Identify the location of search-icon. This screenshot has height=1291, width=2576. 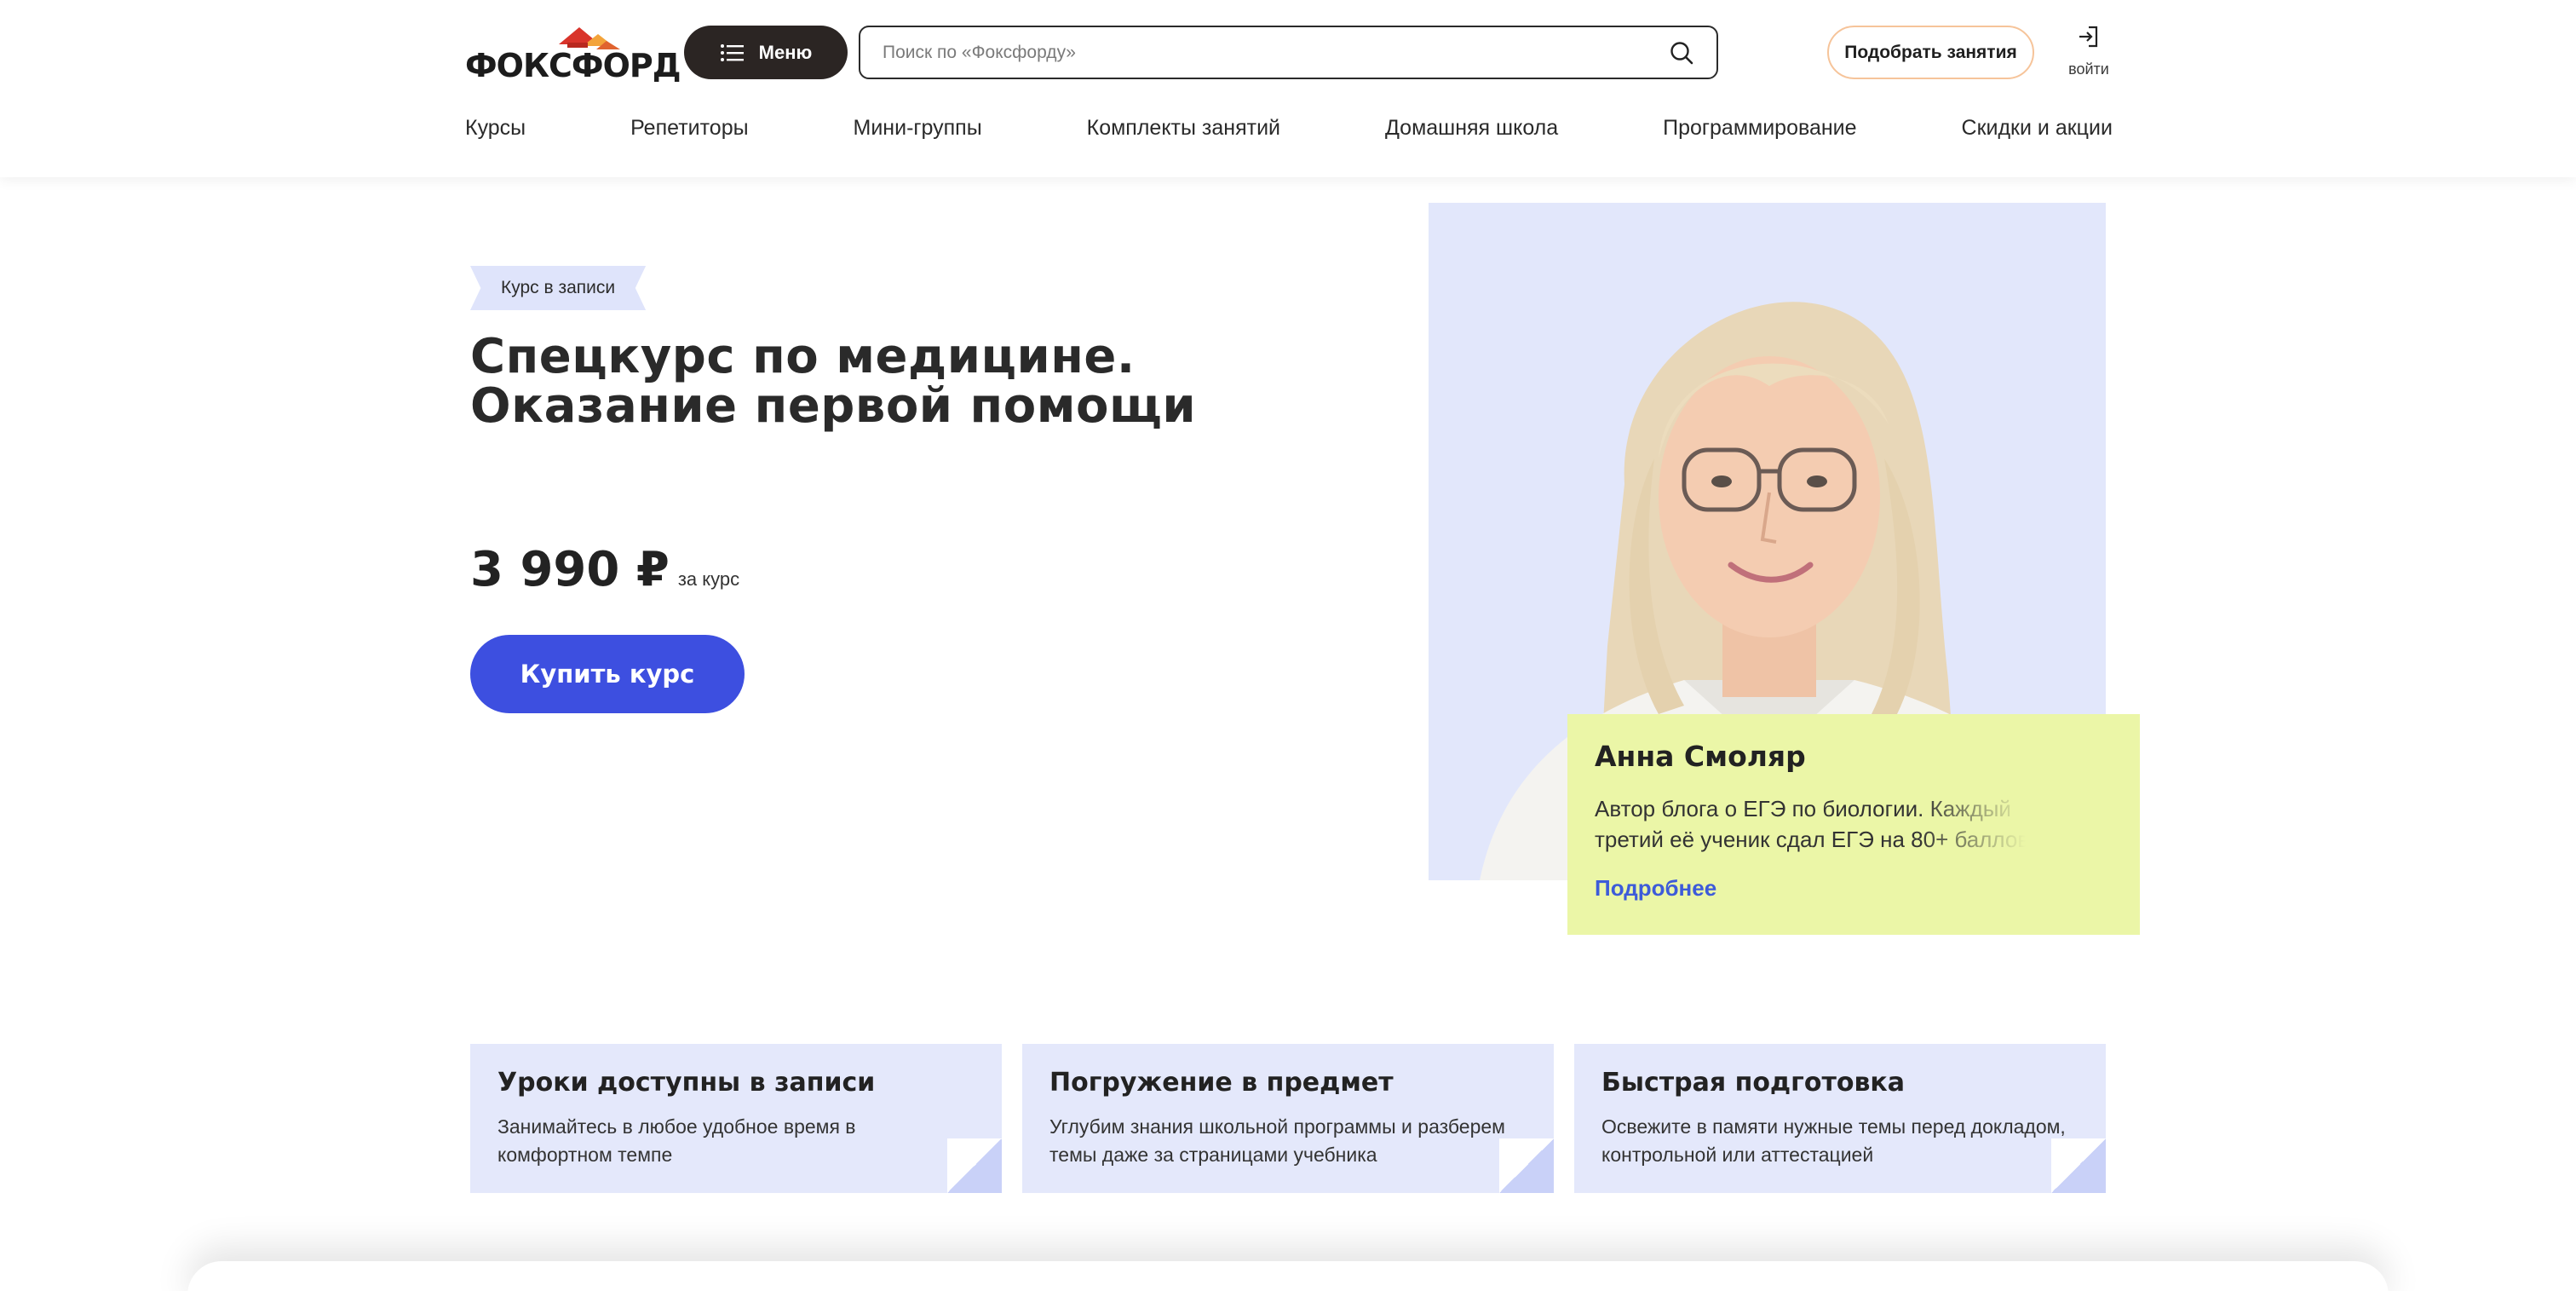
(1681, 53).